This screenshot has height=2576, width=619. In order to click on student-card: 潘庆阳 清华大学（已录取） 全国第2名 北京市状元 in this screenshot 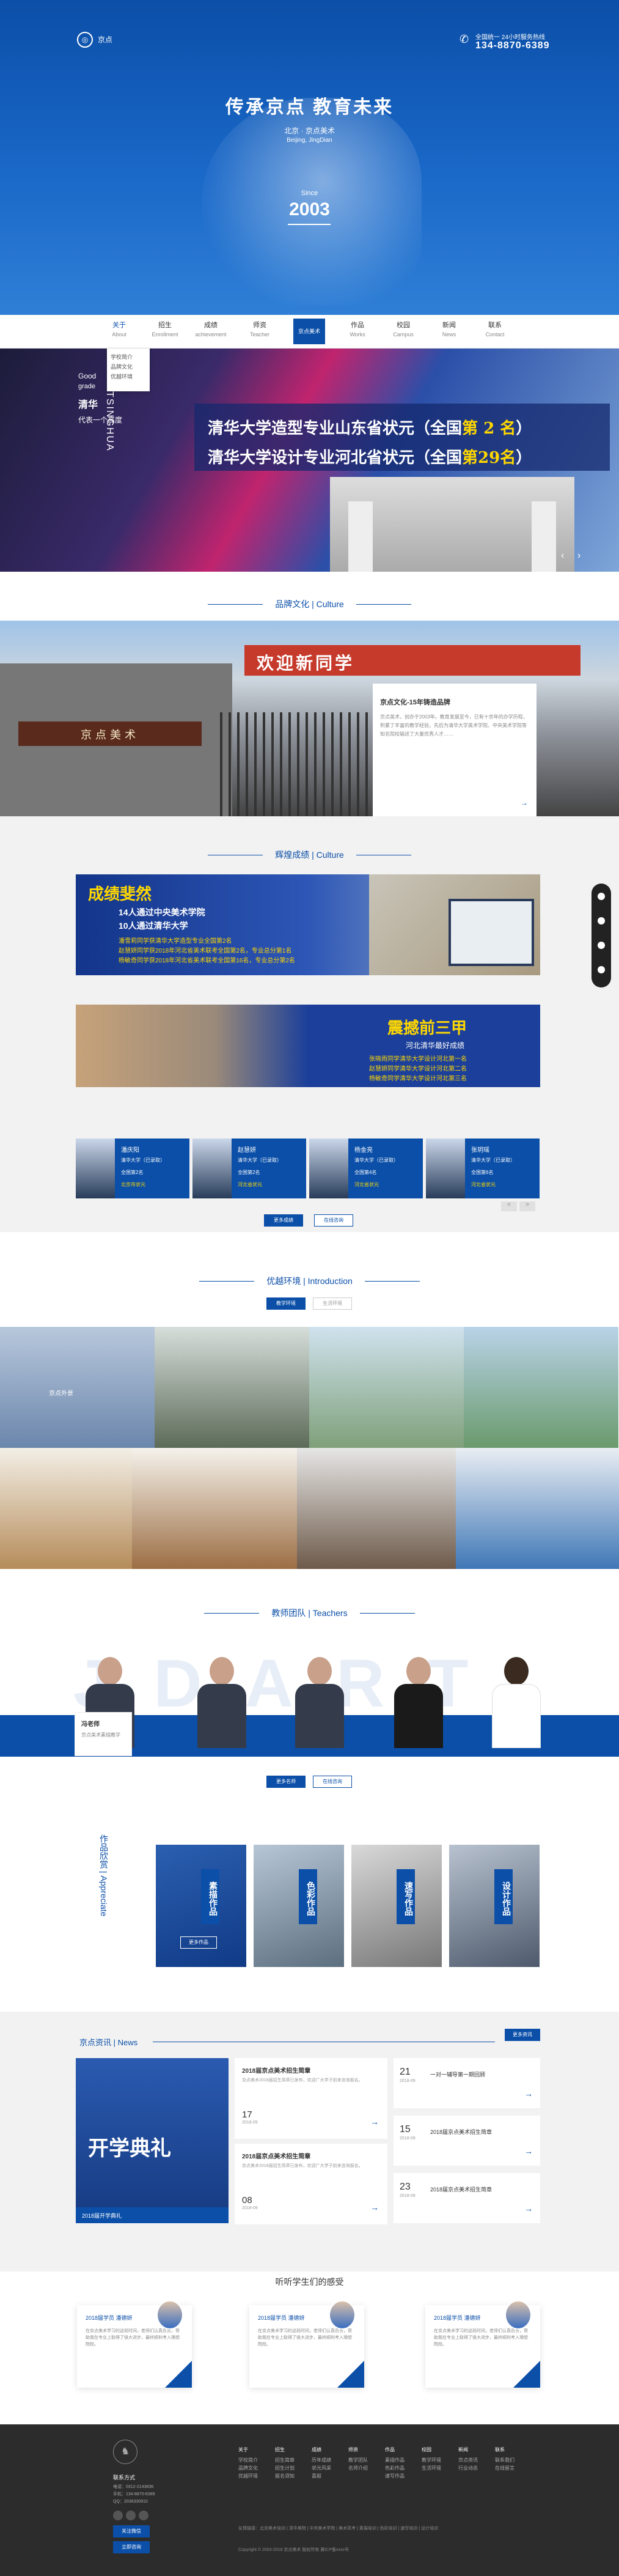, I will do `click(133, 1168)`.